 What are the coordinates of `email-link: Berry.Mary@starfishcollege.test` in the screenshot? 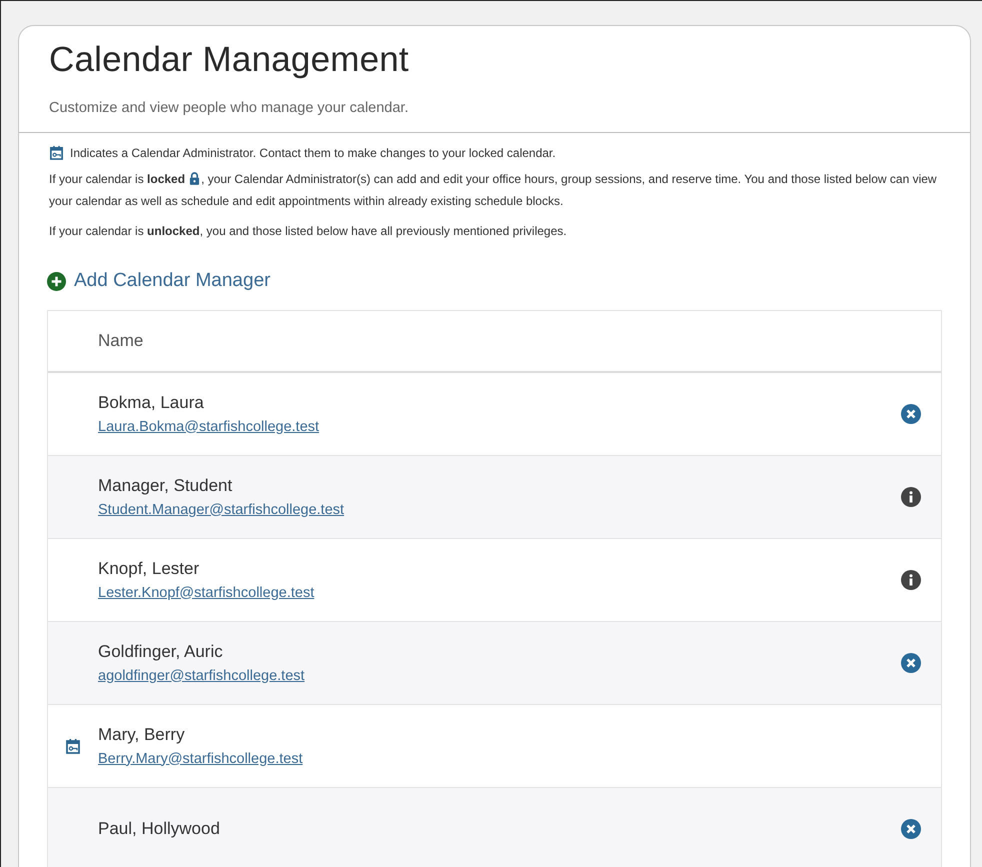 It's located at (200, 758).